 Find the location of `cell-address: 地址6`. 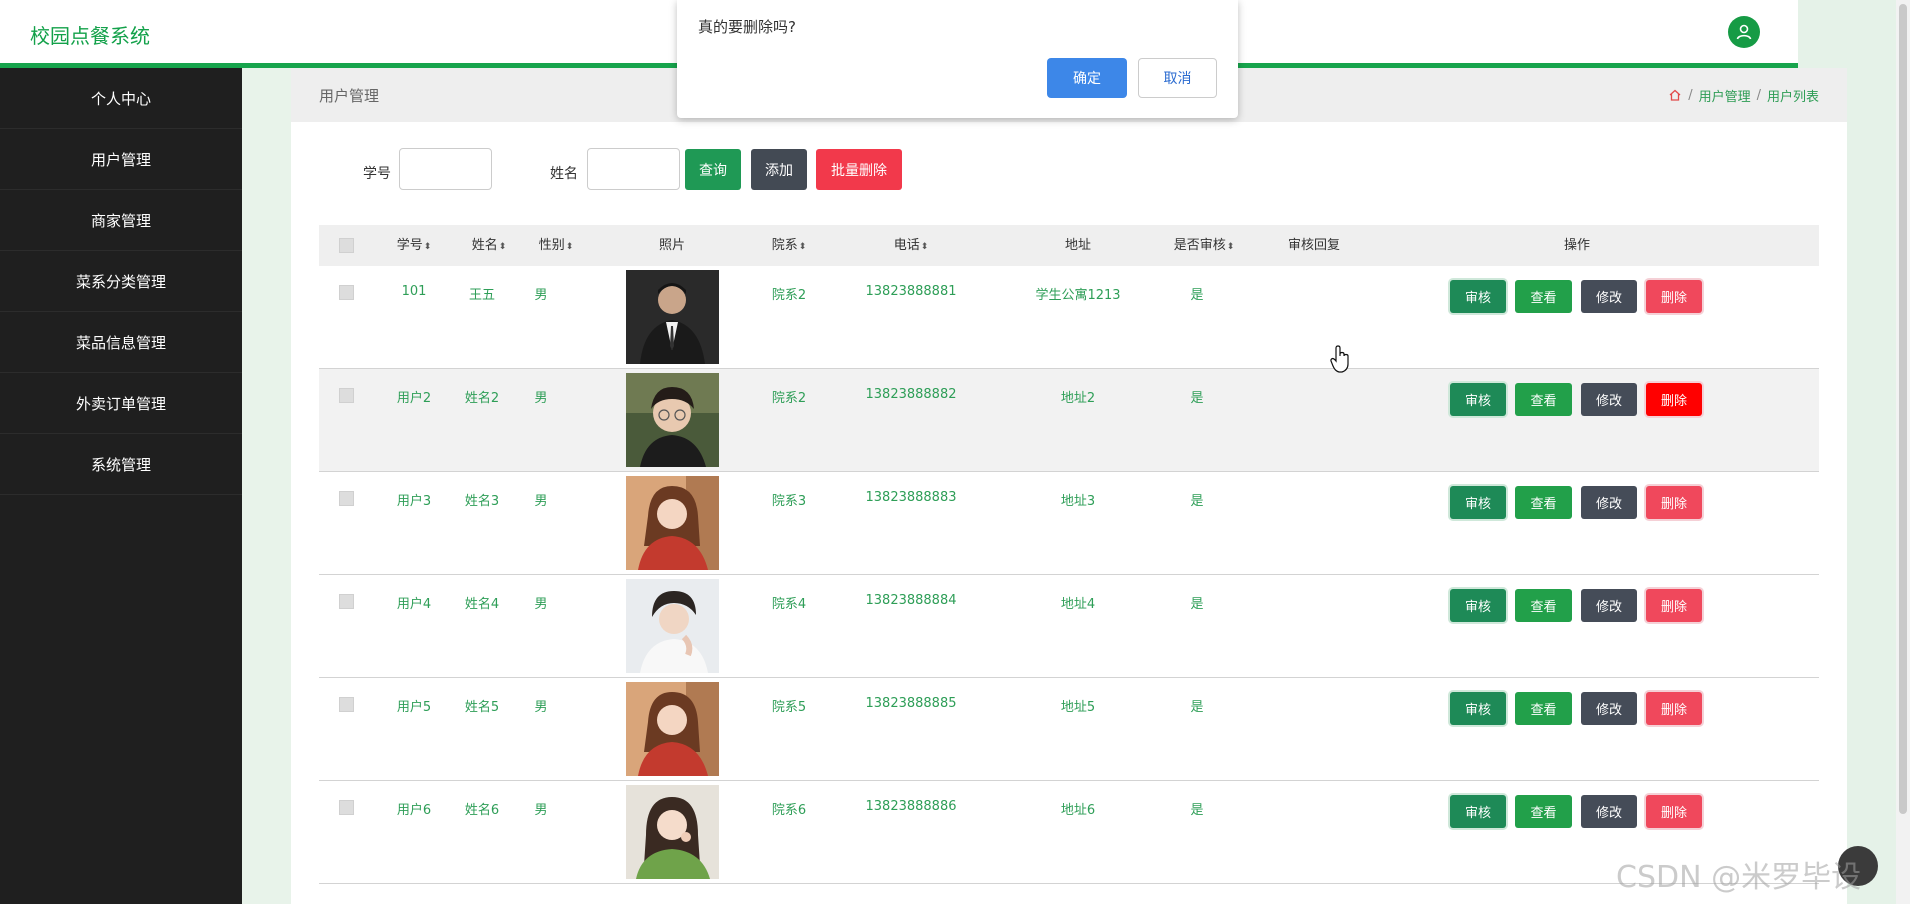

cell-address: 地址6 is located at coordinates (1078, 810).